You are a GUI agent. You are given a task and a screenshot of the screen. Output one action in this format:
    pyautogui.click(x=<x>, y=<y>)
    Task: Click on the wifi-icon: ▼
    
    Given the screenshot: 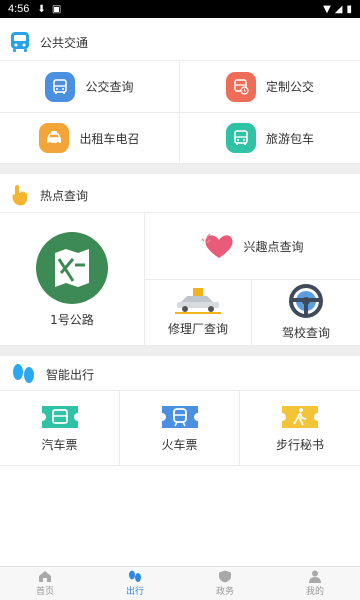 What is the action you would take?
    pyautogui.click(x=327, y=9)
    